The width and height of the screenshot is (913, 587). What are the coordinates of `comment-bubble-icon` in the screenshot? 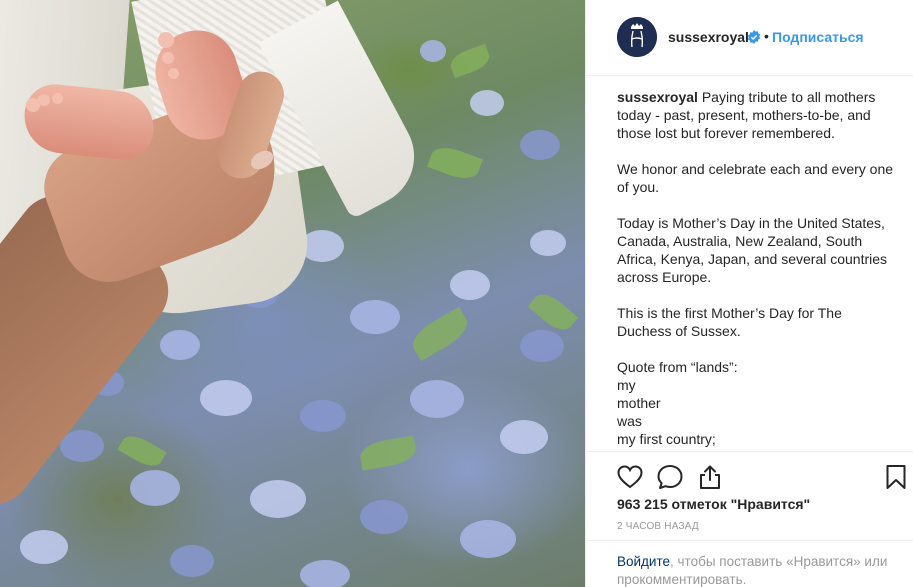 It's located at (670, 477).